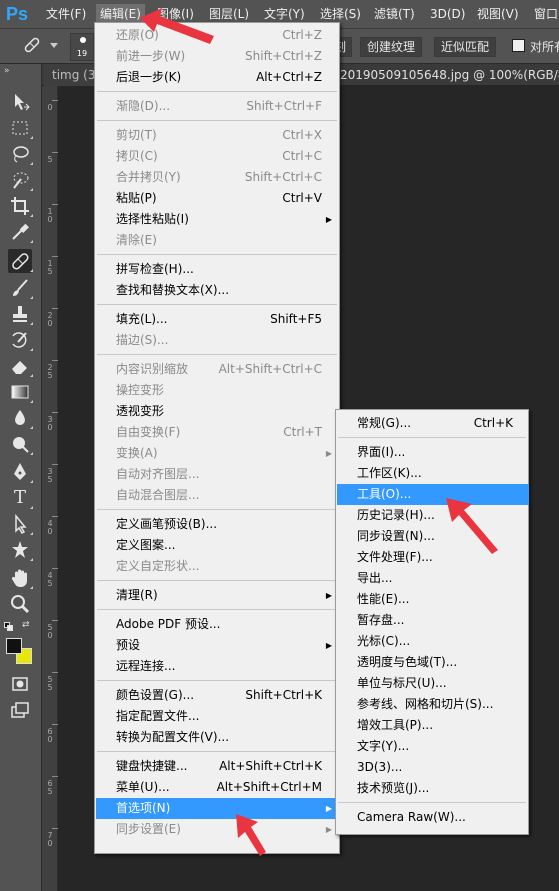 Image resolution: width=559 pixels, height=891 pixels. What do you see at coordinates (20, 472) in the screenshot?
I see `pen-tool-icon` at bounding box center [20, 472].